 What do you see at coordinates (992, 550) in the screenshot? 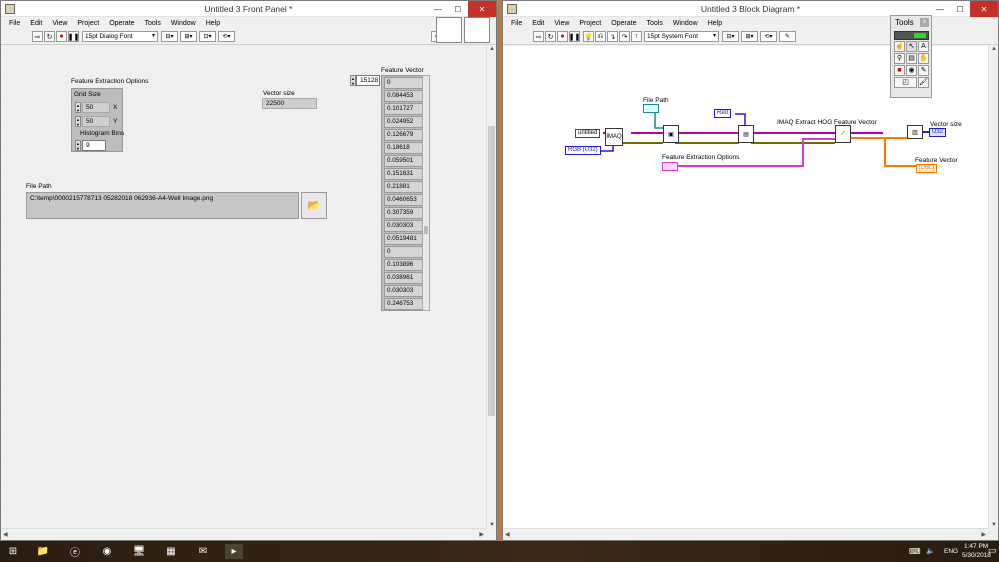
I see `notifications-icon: ▭` at bounding box center [992, 550].